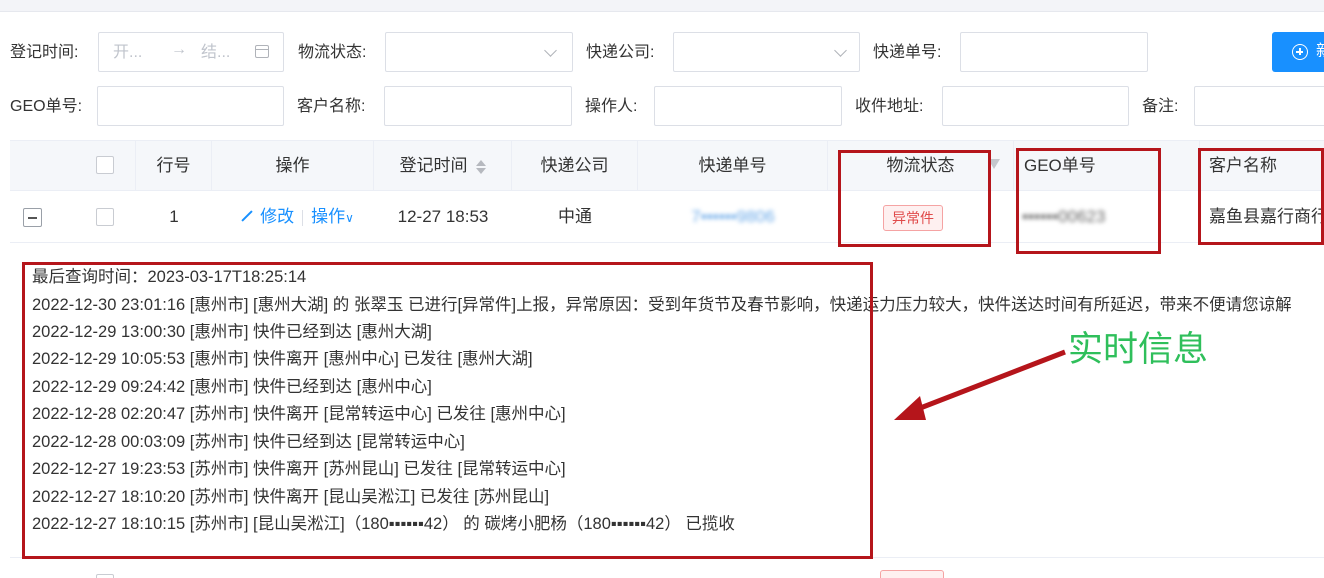  I want to click on plus-circle-icon, so click(1300, 52).